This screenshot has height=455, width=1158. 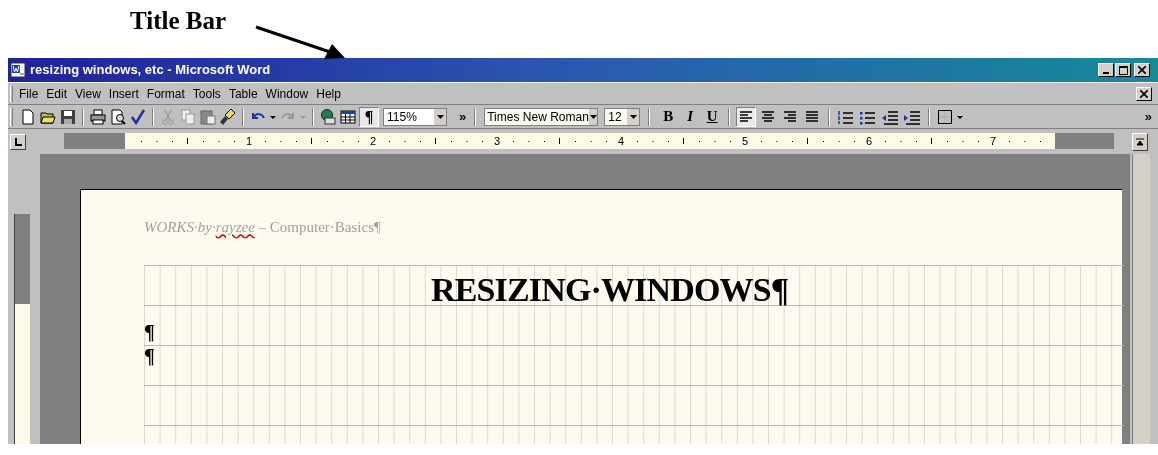 What do you see at coordinates (28, 116) in the screenshot?
I see `new-document-icon` at bounding box center [28, 116].